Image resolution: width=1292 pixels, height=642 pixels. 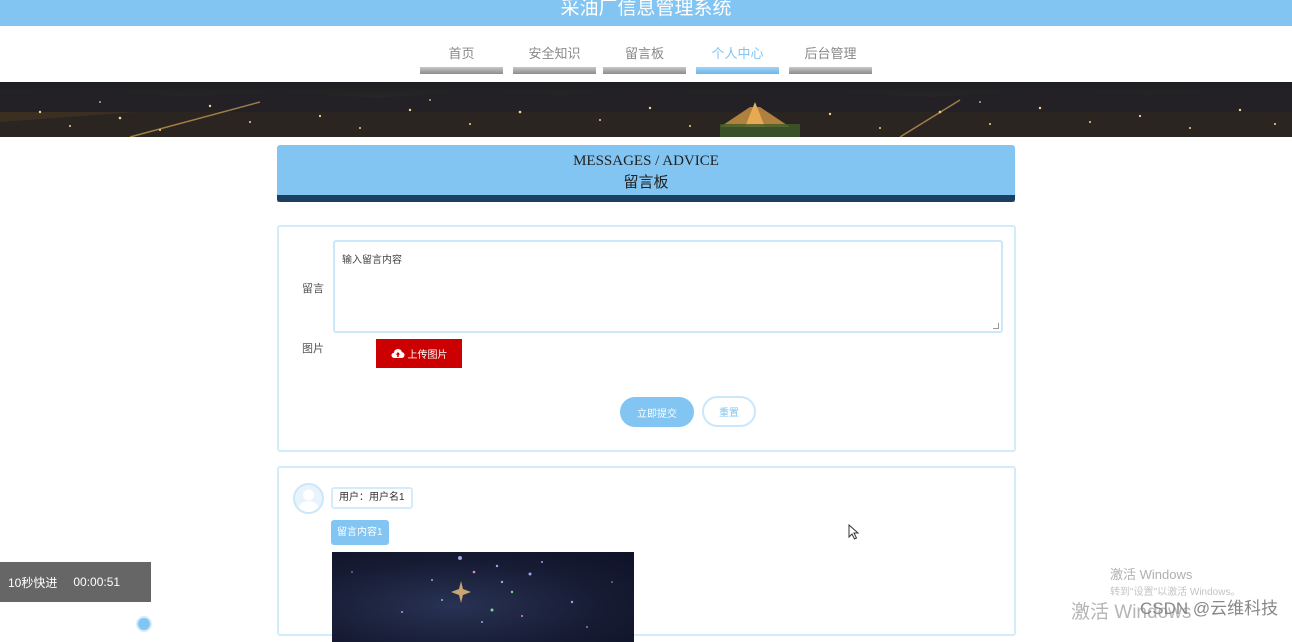 What do you see at coordinates (461, 53) in the screenshot?
I see `nav-item-label: 首页` at bounding box center [461, 53].